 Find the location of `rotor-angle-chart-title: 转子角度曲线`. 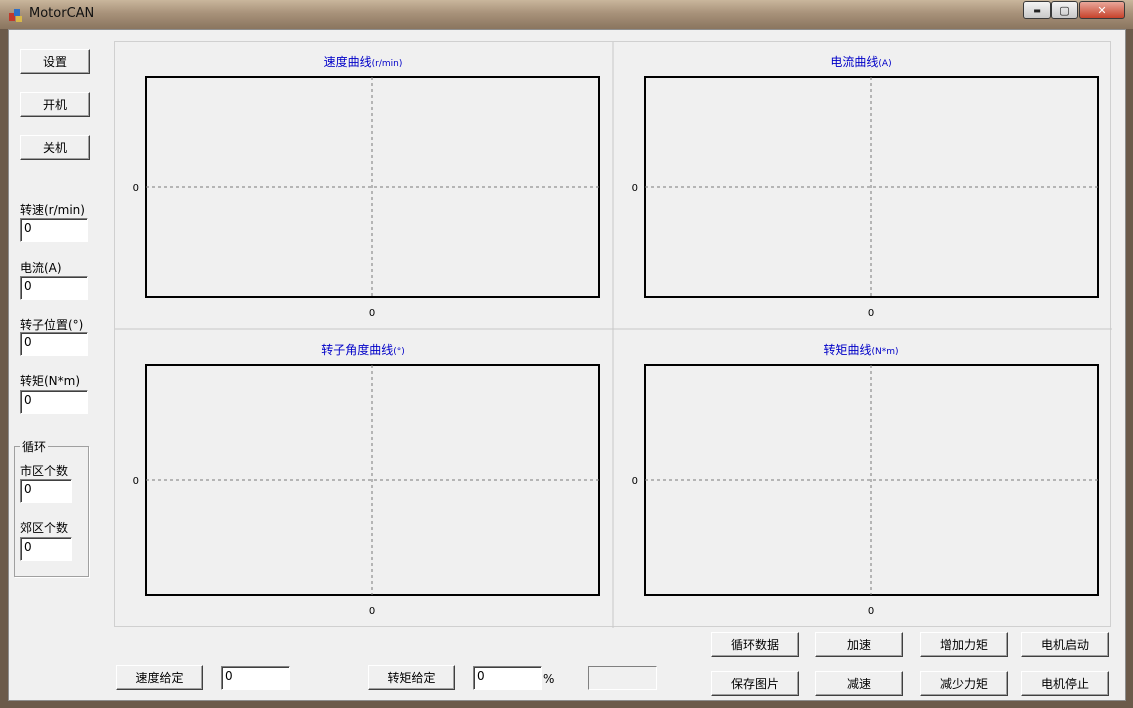

rotor-angle-chart-title: 转子角度曲线 is located at coordinates (357, 349).